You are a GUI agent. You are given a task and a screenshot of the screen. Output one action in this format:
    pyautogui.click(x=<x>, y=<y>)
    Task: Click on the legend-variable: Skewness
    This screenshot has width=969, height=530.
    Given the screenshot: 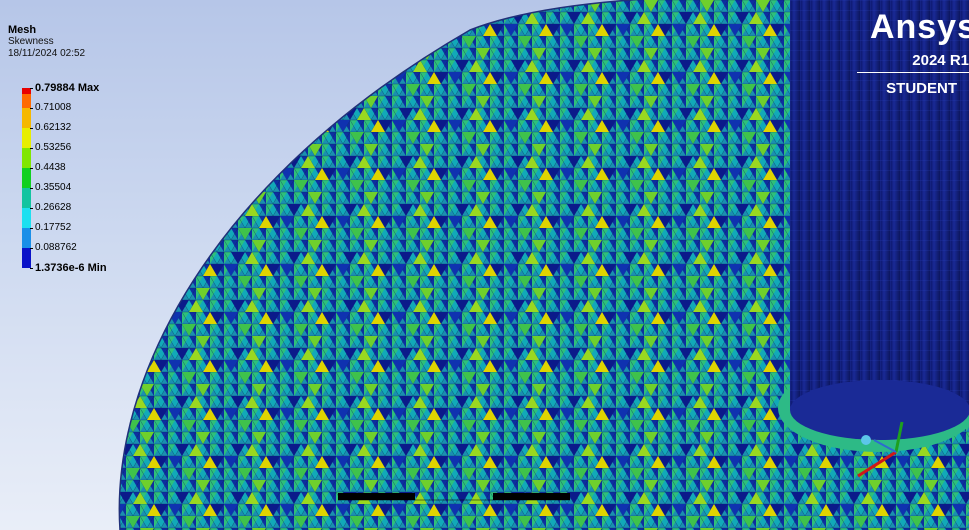 What is the action you would take?
    pyautogui.click(x=31, y=41)
    